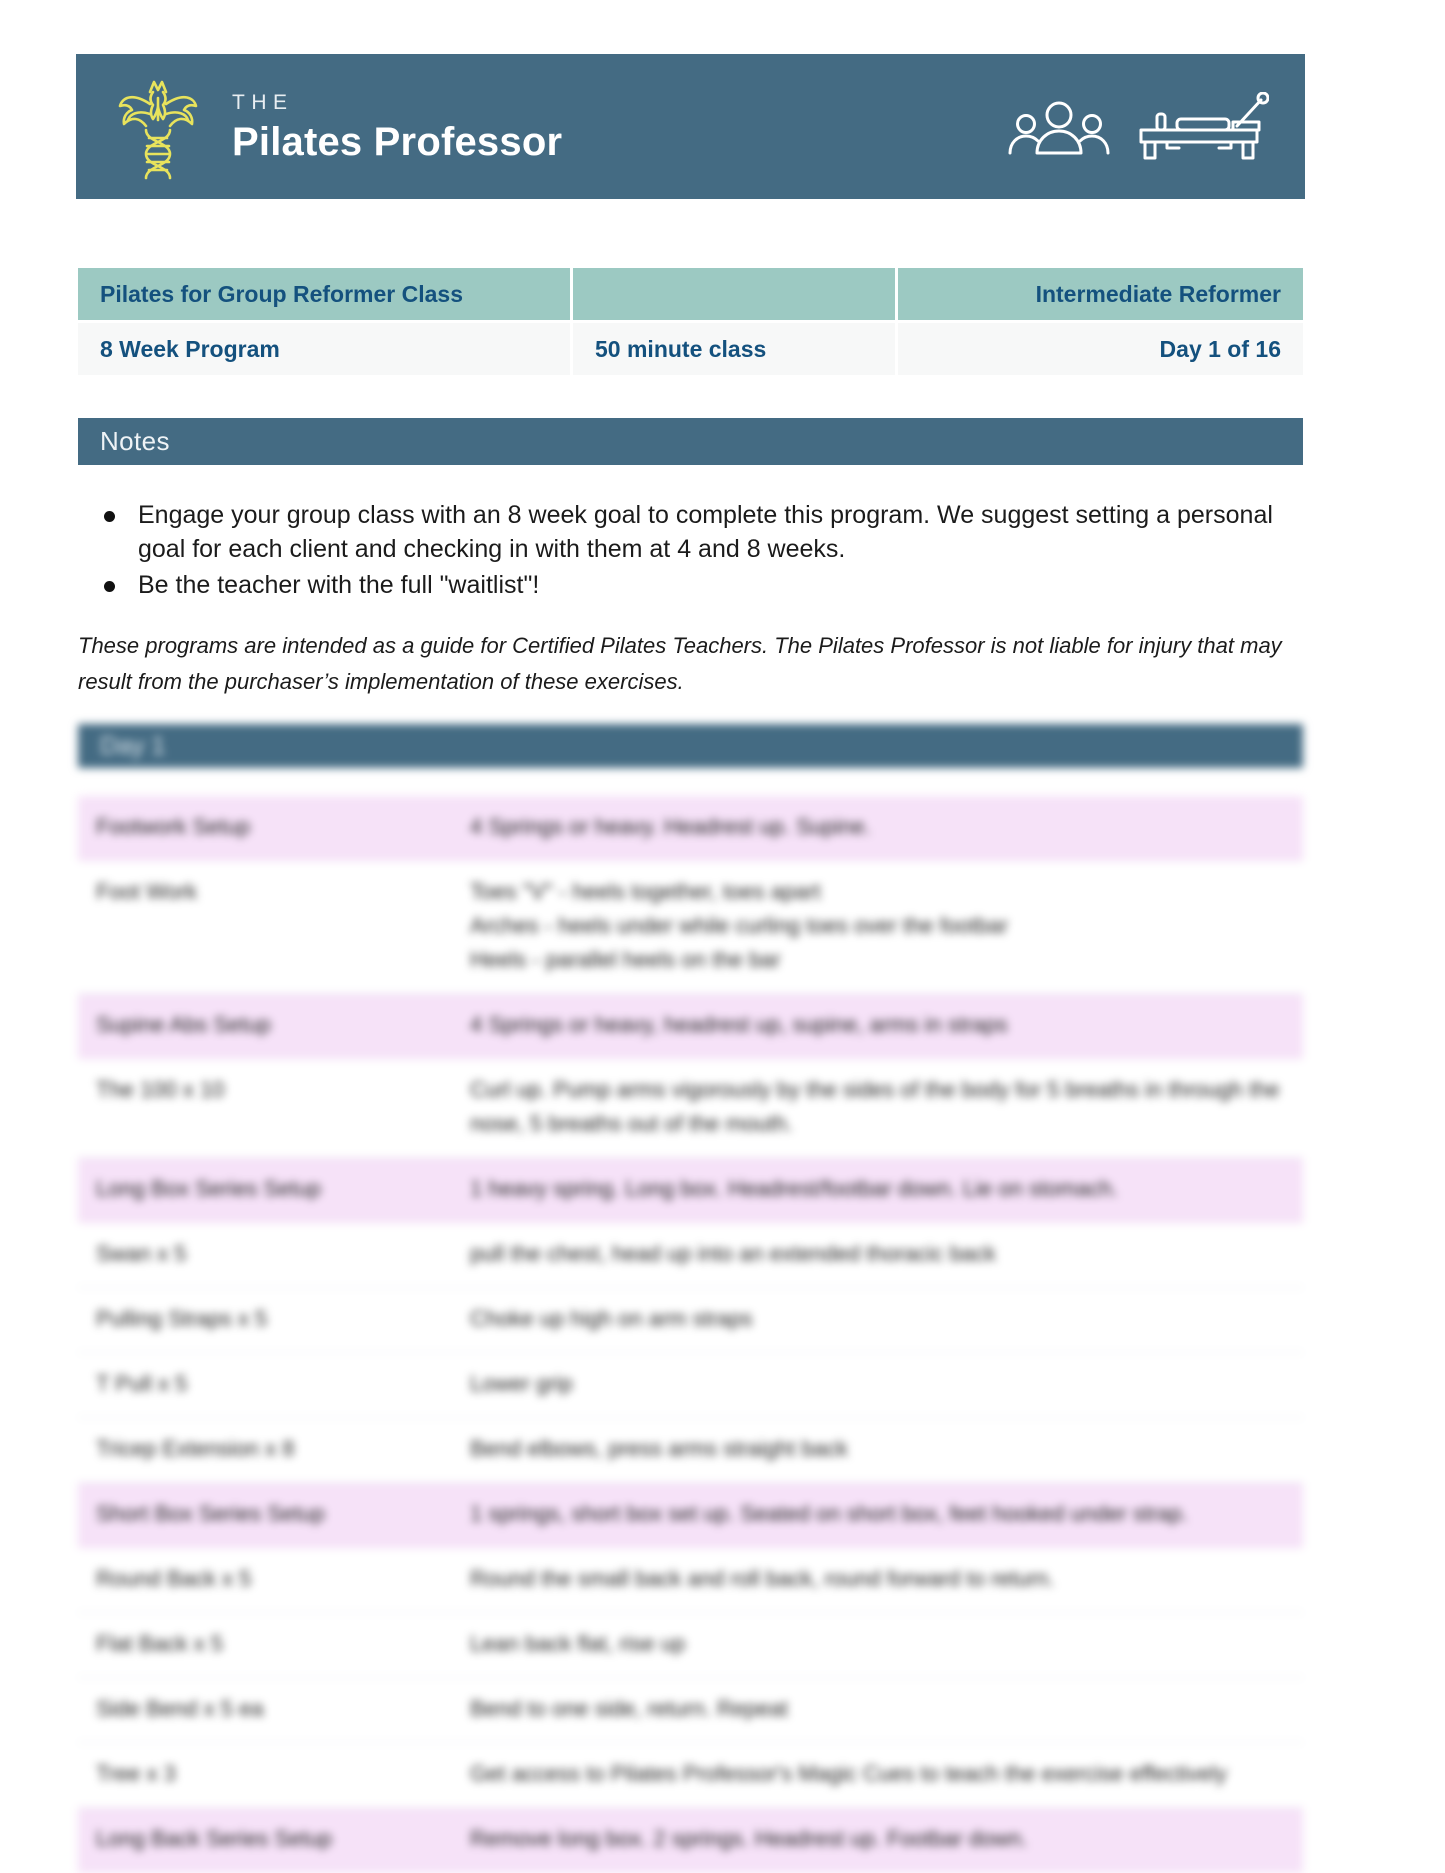  I want to click on brand-eyebrow: THE, so click(263, 102).